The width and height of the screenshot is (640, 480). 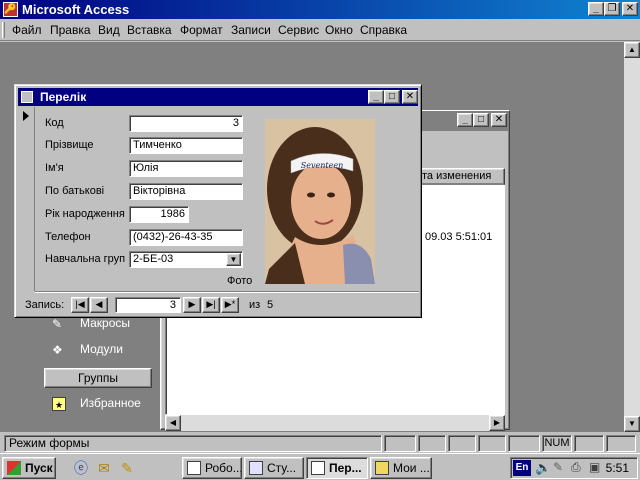 I want to click on form-icon, so click(x=27, y=97).